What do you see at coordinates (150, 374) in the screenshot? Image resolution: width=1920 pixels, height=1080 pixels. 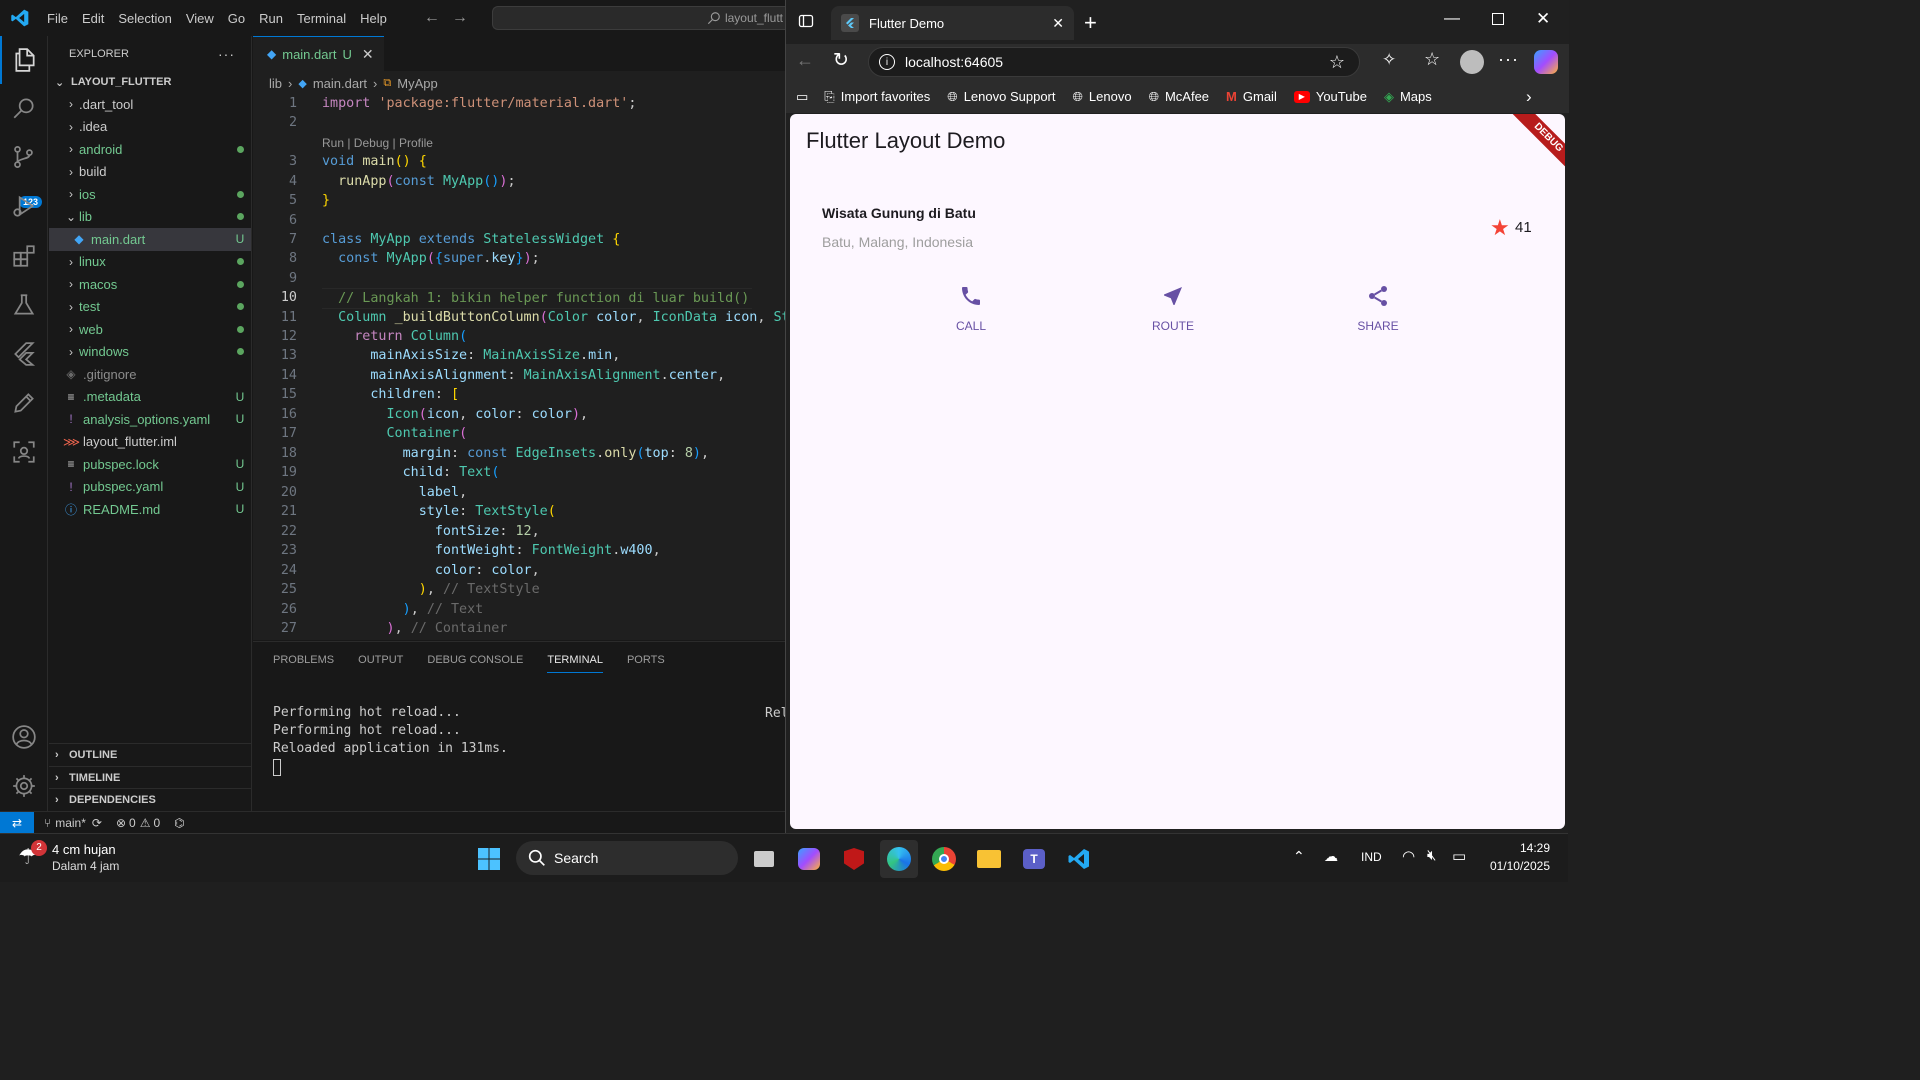 I see `tree-item-gitignore: ◈ .gitignore` at bounding box center [150, 374].